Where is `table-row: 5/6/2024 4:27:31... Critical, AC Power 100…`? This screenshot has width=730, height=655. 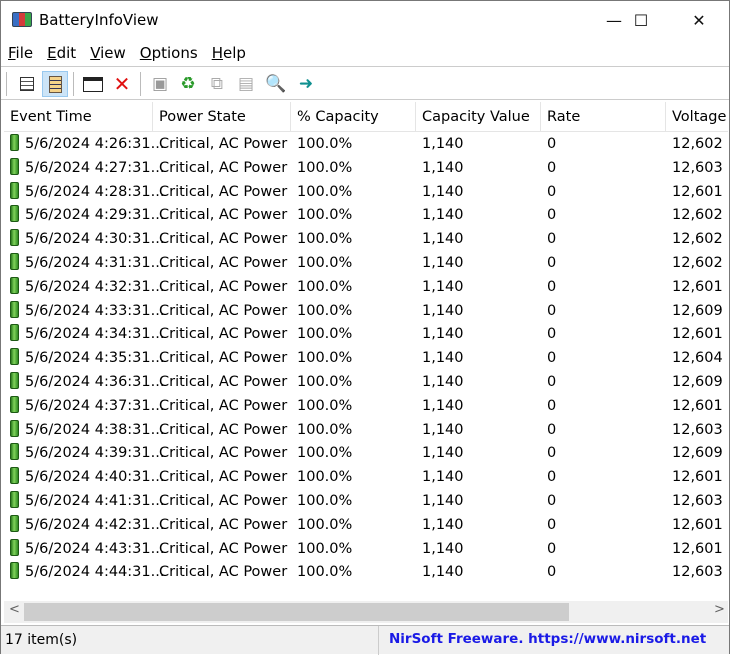
table-row: 5/6/2024 4:27:31... Critical, AC Power 100… is located at coordinates (366, 169).